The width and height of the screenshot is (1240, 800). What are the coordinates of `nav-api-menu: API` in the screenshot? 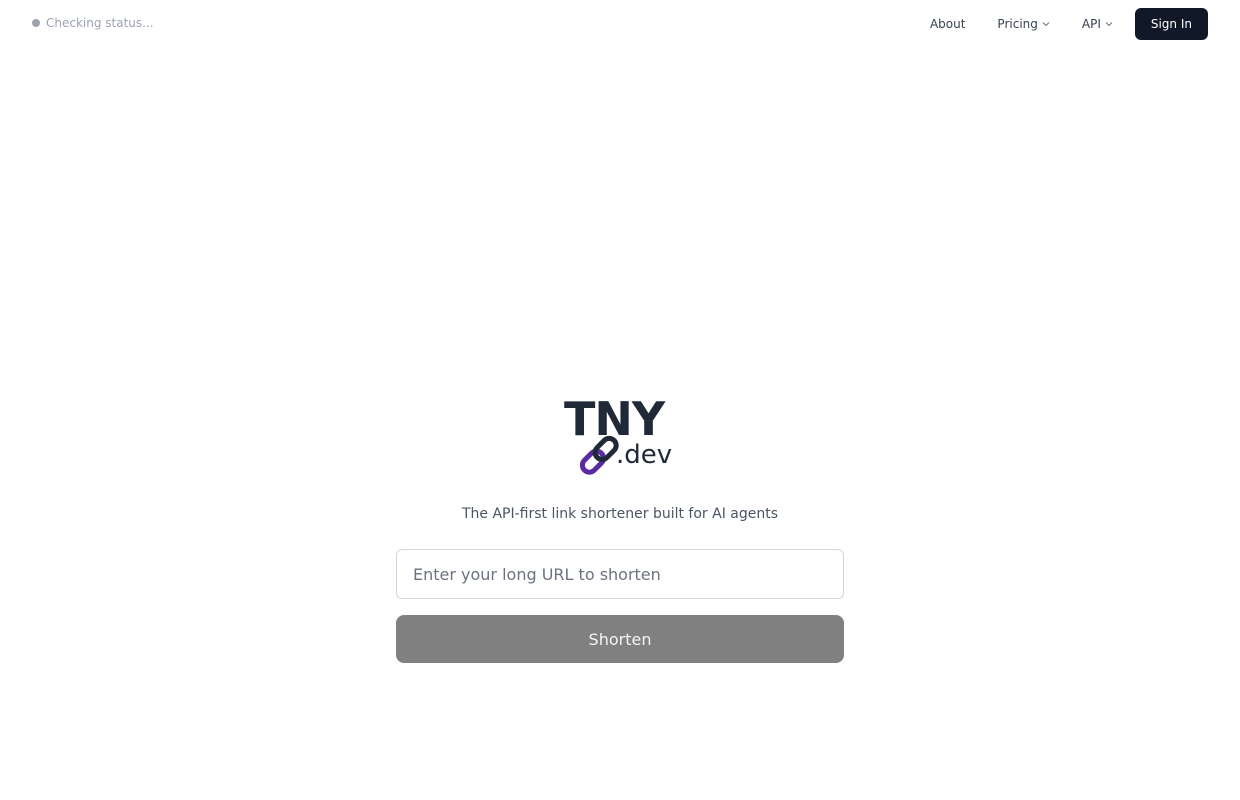 It's located at (1097, 24).